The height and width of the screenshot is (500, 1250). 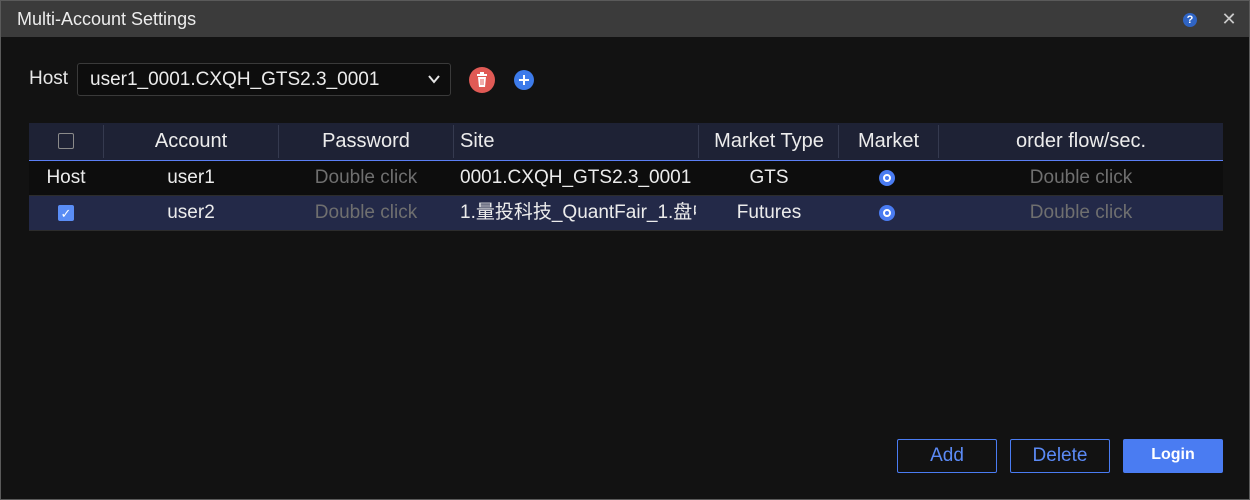 I want to click on column-header-market: Market, so click(x=888, y=141).